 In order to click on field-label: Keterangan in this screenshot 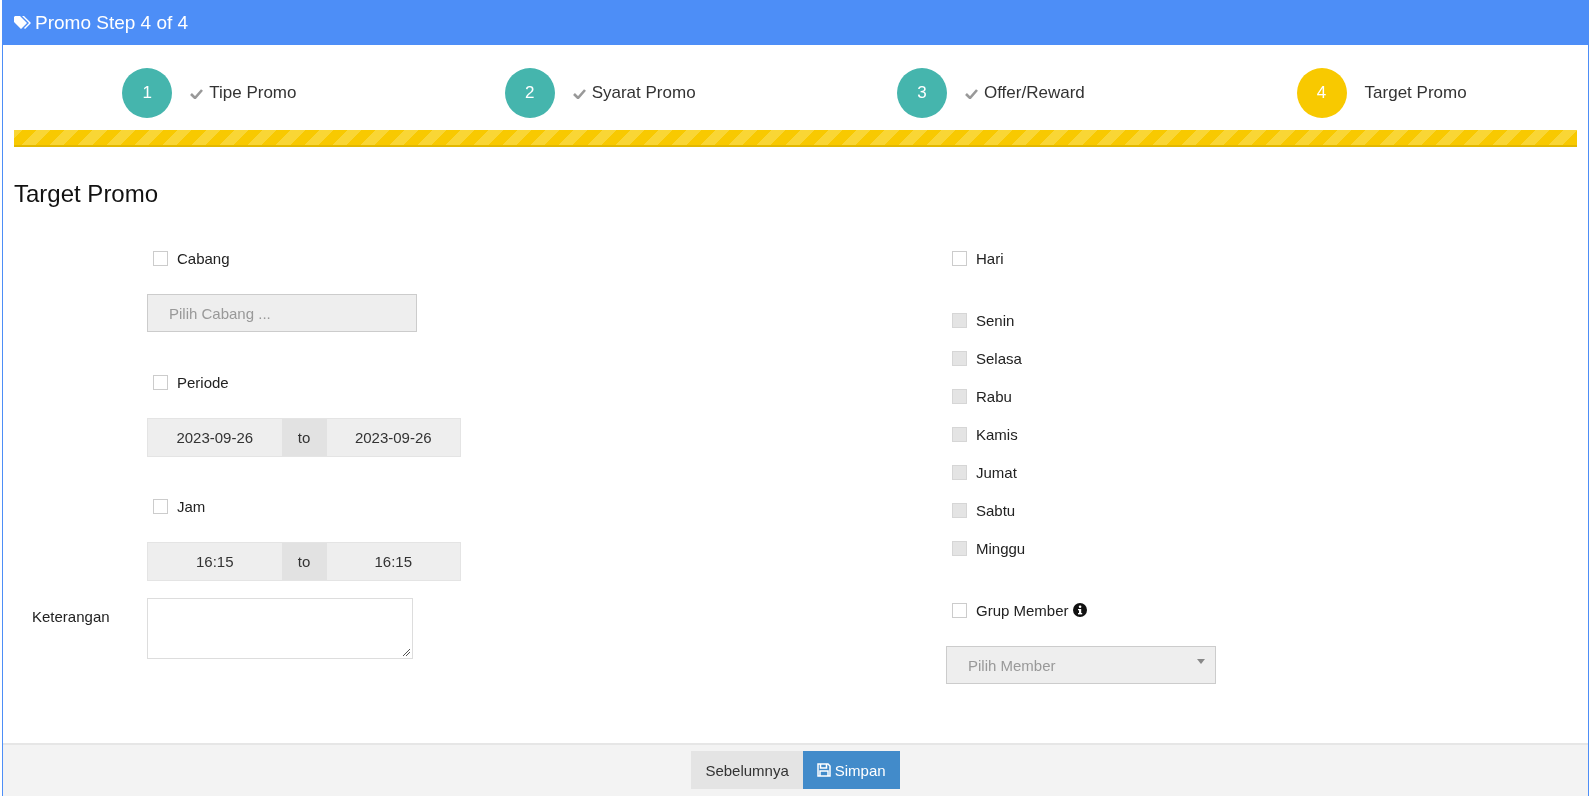, I will do `click(71, 616)`.